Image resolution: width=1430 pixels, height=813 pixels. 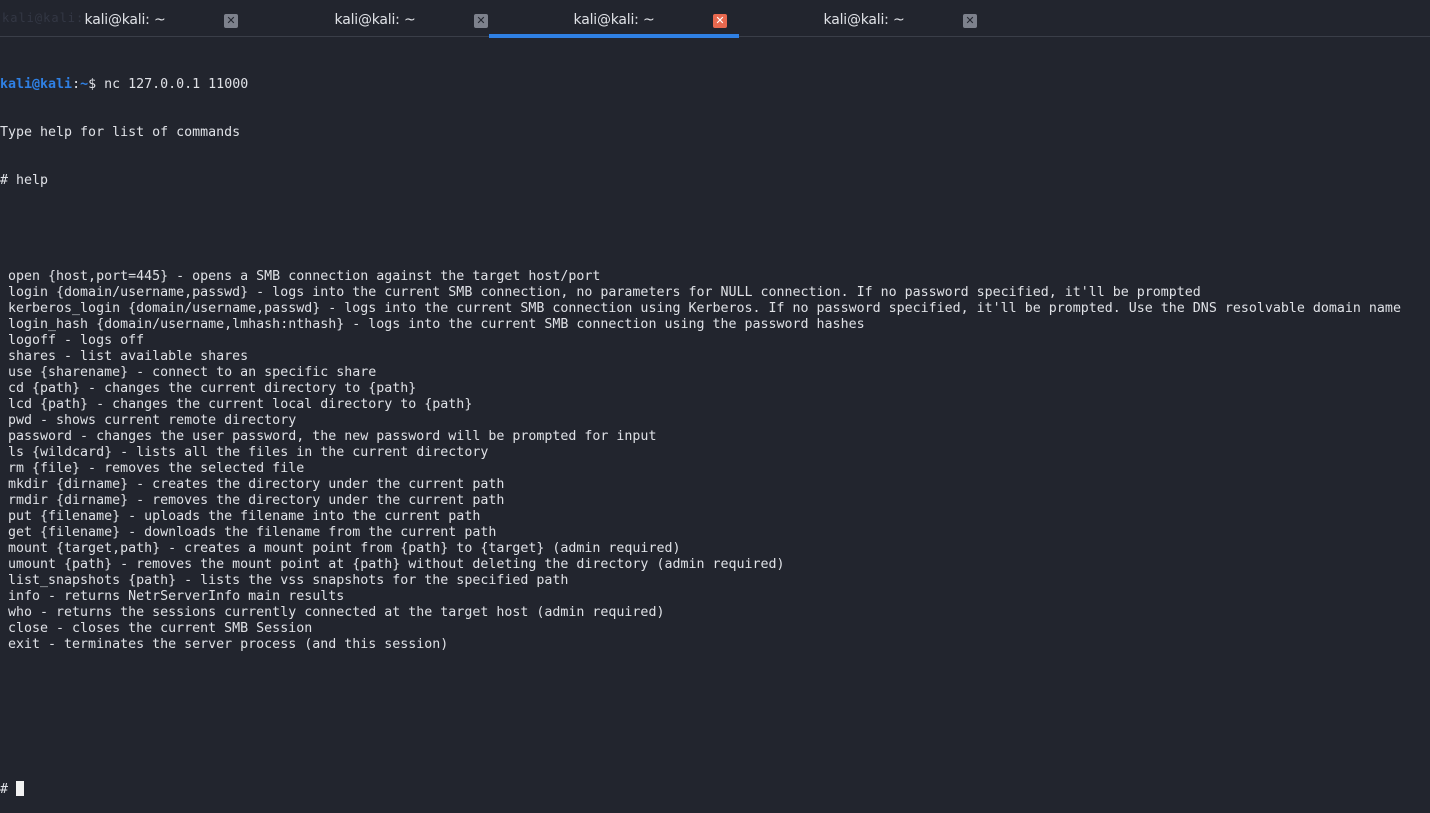 What do you see at coordinates (36, 84) in the screenshot?
I see `prompt-user-host: kali@kali` at bounding box center [36, 84].